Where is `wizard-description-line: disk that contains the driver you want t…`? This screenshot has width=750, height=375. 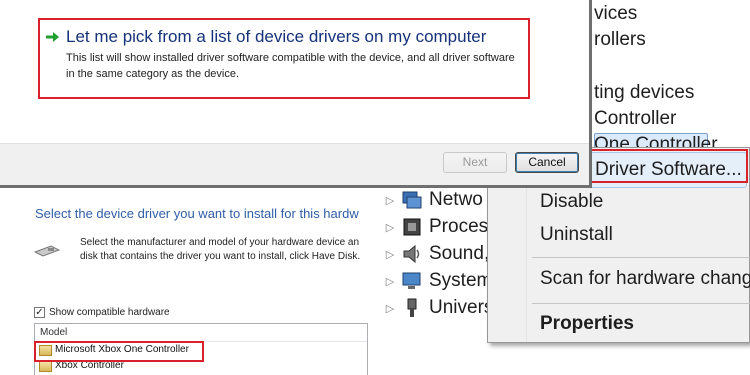 wizard-description-line: disk that contains the driver you want t… is located at coordinates (220, 256).